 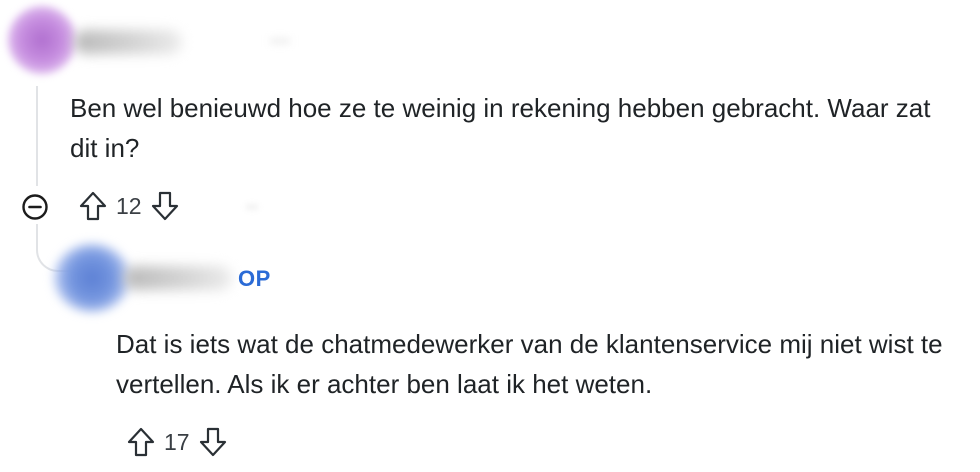 I want to click on comment-meta-redacted, so click(x=280, y=41).